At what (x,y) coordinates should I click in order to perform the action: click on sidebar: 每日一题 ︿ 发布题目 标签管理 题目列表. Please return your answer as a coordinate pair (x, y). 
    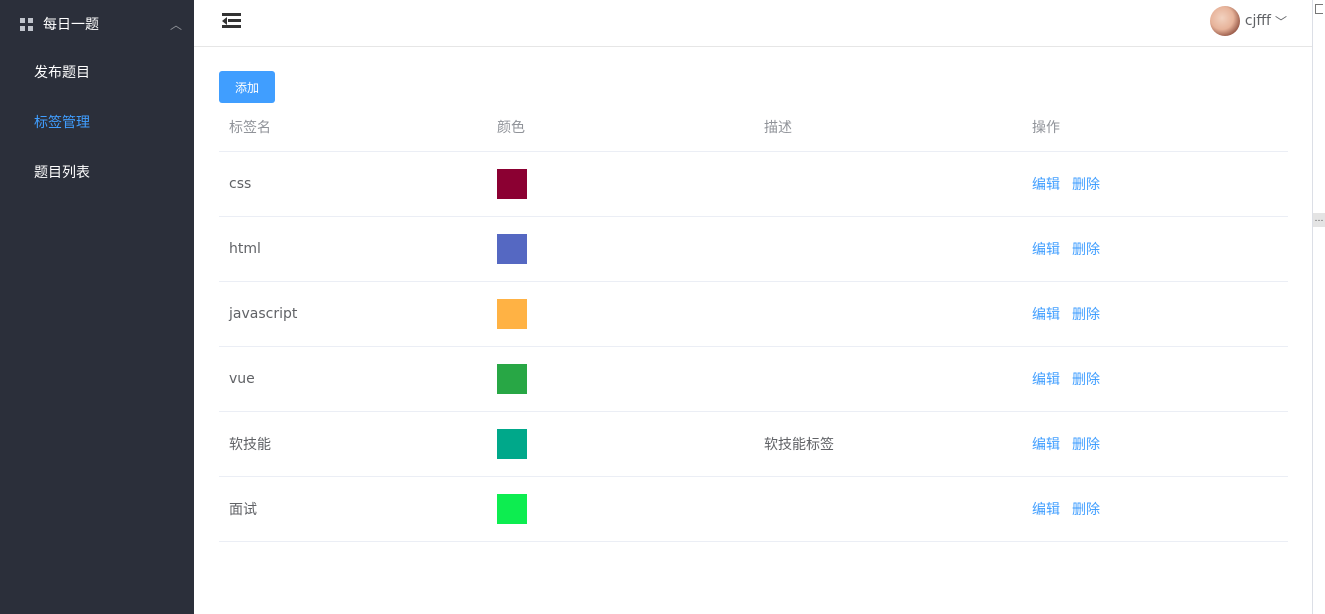
    Looking at the image, I should click on (97, 307).